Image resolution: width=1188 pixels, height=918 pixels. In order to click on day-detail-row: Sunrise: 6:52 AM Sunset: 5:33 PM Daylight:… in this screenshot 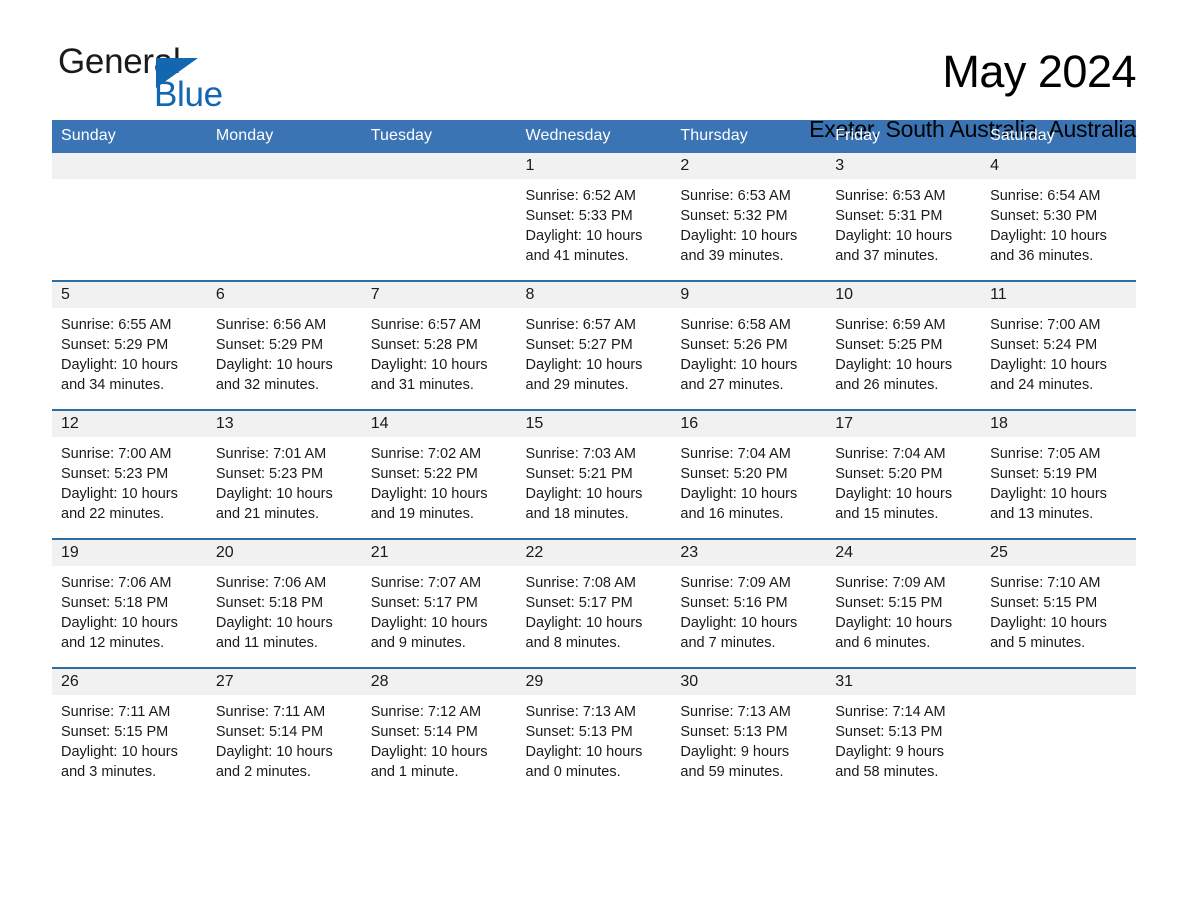, I will do `click(594, 229)`.